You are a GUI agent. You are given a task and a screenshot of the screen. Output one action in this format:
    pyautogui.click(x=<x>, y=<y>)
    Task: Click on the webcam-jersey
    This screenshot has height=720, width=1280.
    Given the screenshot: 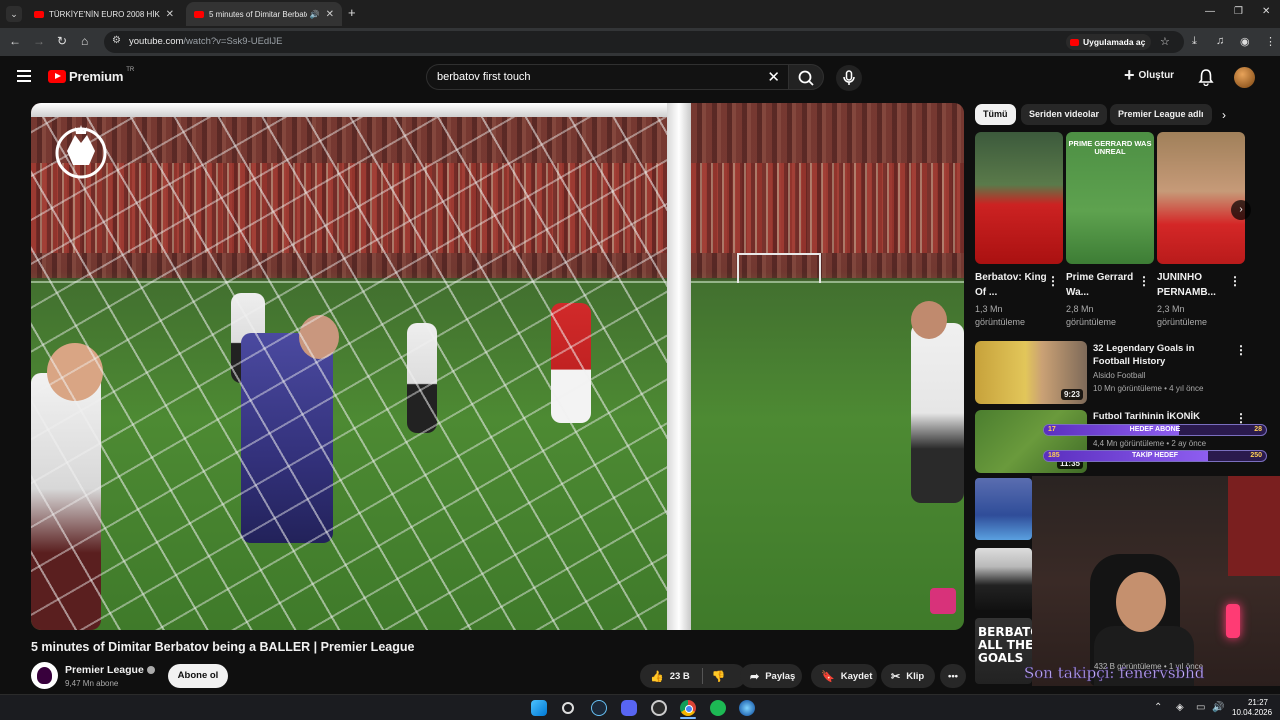 What is the action you would take?
    pyautogui.click(x=1254, y=526)
    